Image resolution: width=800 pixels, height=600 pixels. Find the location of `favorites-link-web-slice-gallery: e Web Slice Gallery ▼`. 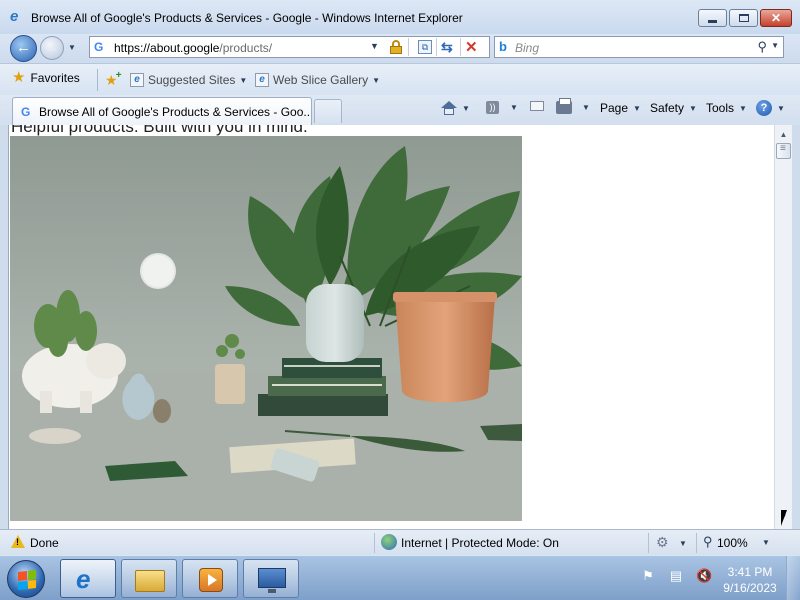

favorites-link-web-slice-gallery: e Web Slice Gallery ▼ is located at coordinates (317, 80).